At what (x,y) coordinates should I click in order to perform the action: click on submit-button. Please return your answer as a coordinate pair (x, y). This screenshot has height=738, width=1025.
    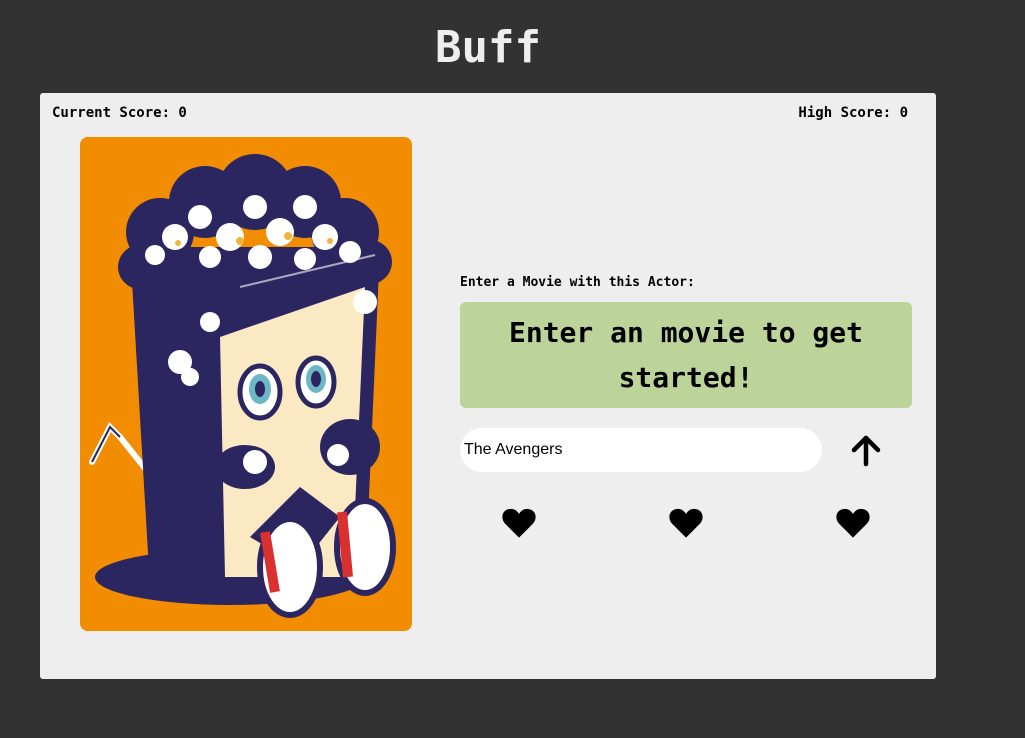
    Looking at the image, I should click on (866, 451).